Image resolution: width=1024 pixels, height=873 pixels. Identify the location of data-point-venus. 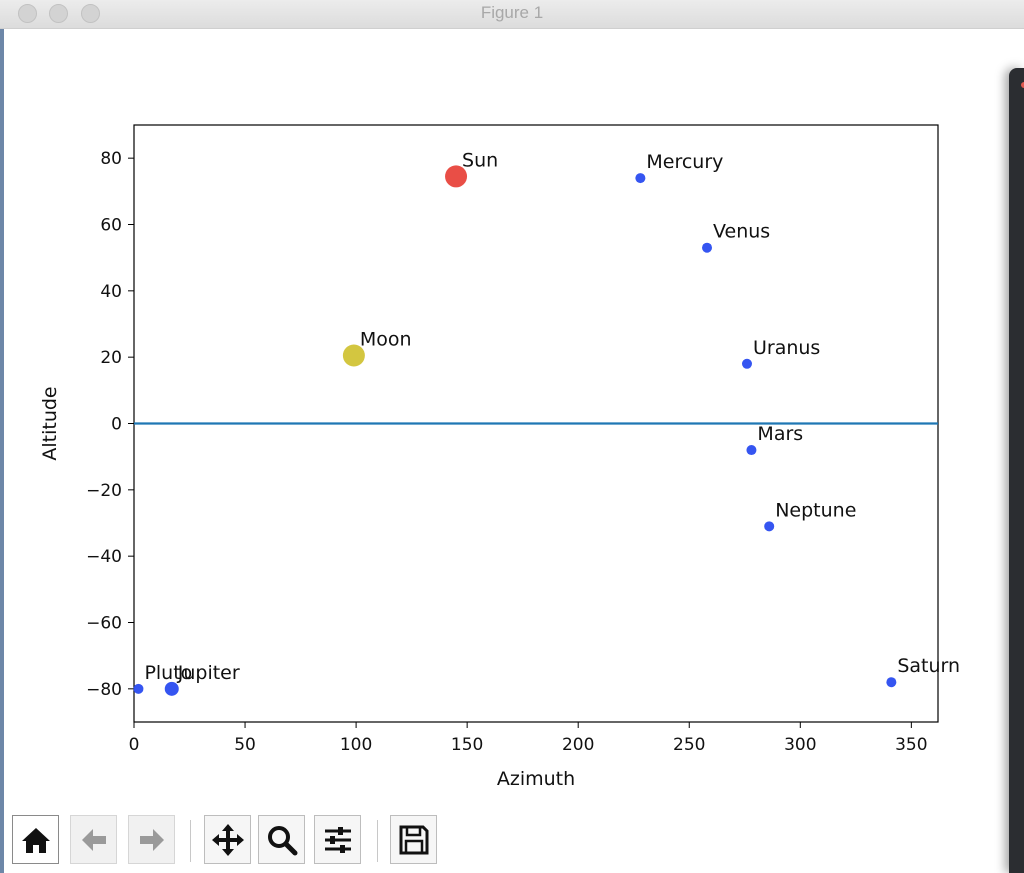
(707, 247).